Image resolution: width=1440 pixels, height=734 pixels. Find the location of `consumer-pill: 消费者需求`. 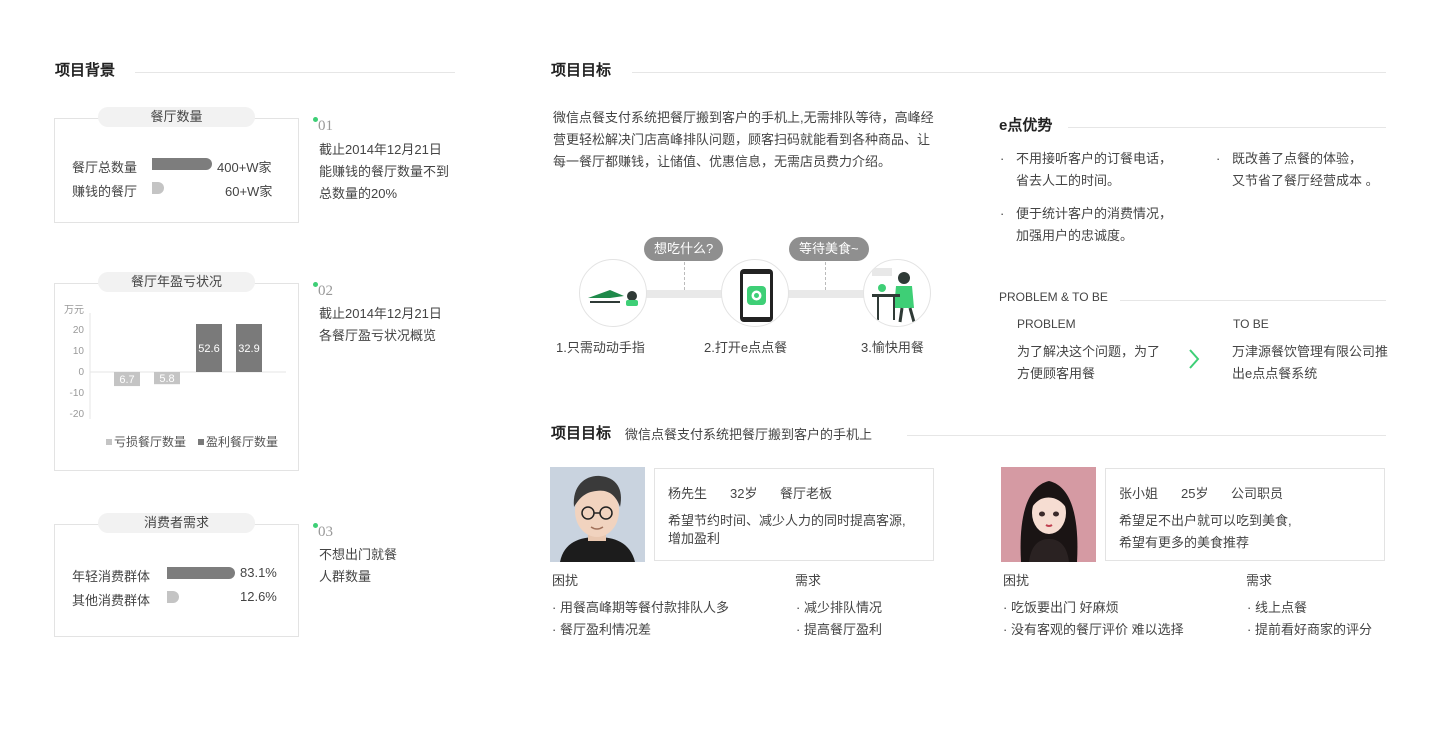

consumer-pill: 消费者需求 is located at coordinates (176, 523).